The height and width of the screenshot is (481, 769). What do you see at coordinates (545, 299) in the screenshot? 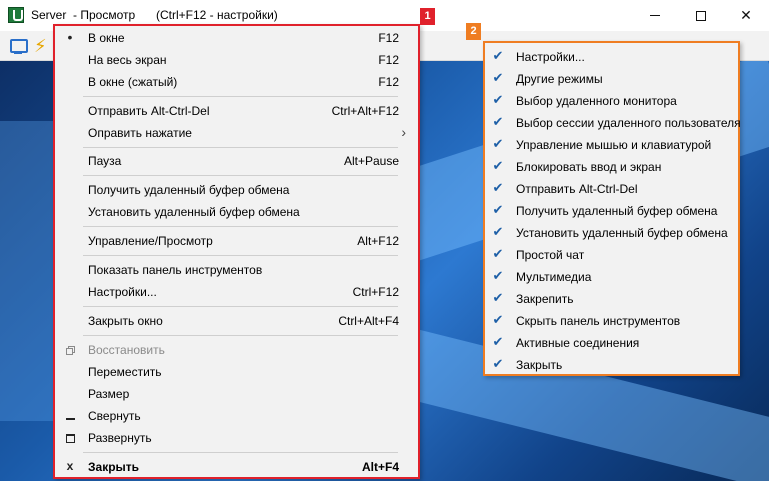
I see `menu2-item-label: Закрепить` at bounding box center [545, 299].